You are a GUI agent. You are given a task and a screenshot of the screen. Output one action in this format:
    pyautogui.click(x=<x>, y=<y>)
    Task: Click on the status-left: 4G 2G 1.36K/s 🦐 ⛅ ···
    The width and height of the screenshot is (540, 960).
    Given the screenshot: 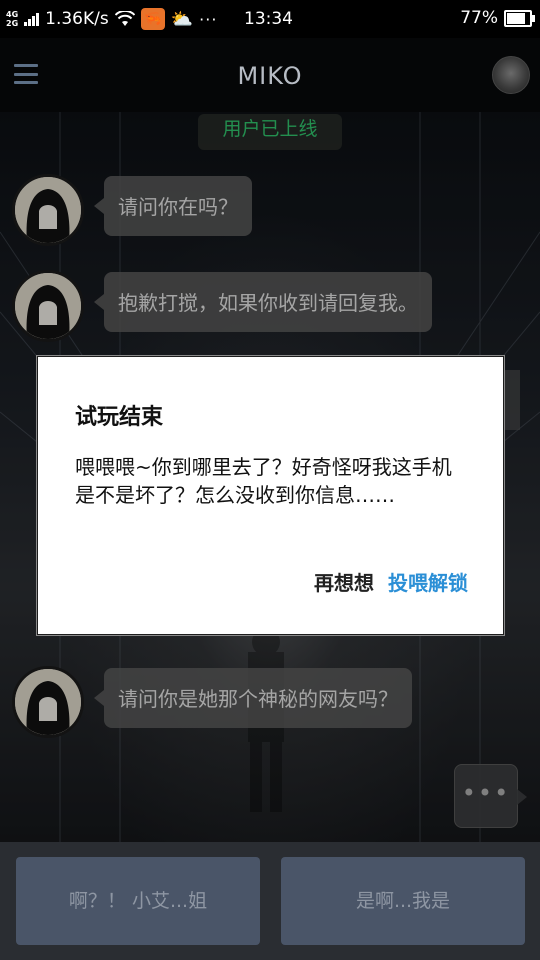 What is the action you would take?
    pyautogui.click(x=108, y=19)
    